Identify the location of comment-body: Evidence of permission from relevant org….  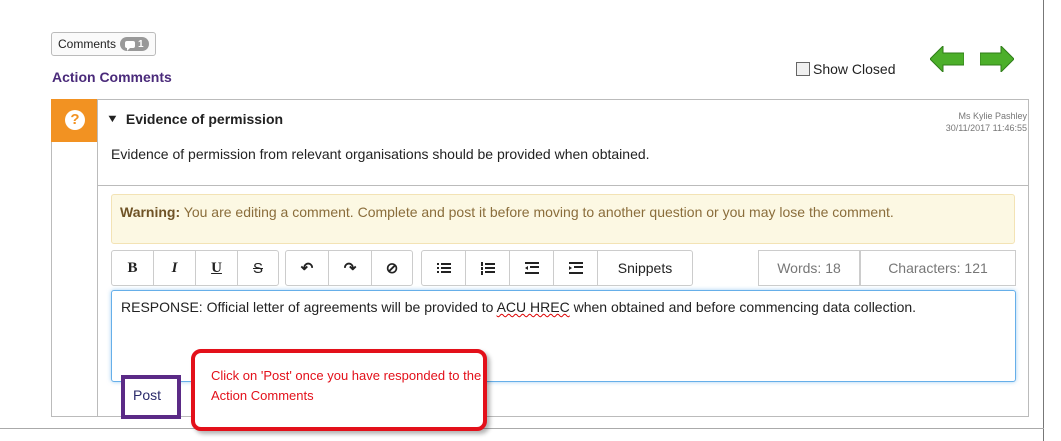
(380, 154).